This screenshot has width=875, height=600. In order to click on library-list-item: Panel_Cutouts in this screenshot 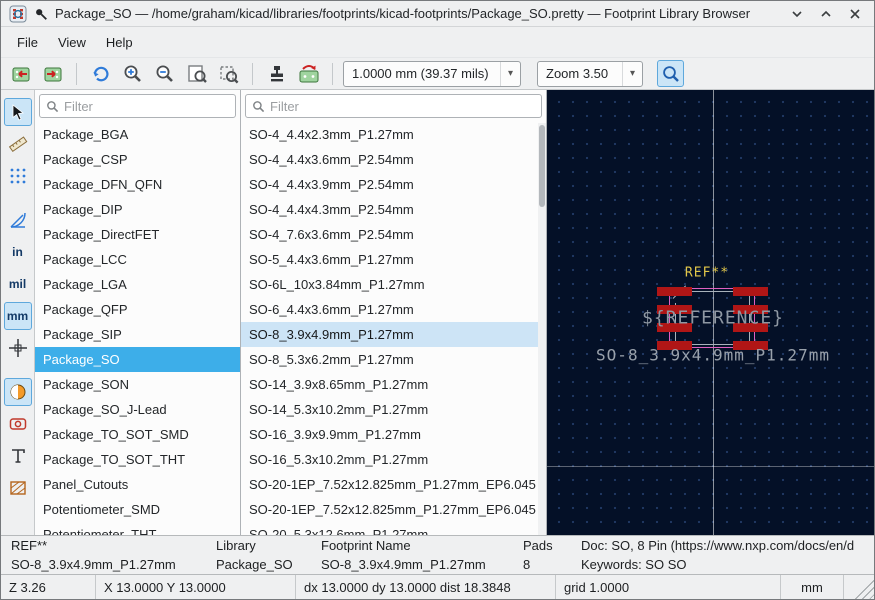, I will do `click(137, 484)`.